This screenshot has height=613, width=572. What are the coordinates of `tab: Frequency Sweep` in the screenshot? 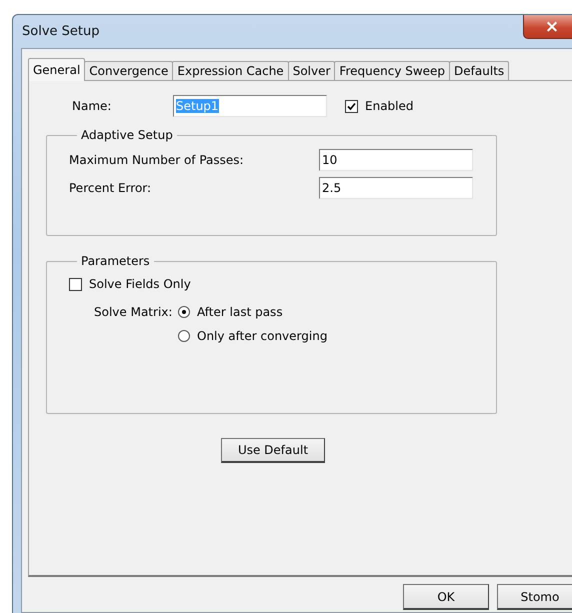 It's located at (392, 71).